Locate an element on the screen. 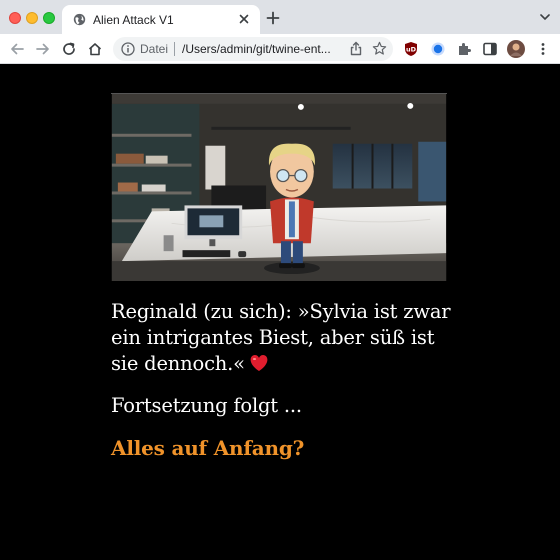 This screenshot has height=560, width=560. tab-title: Alien Attack V1 is located at coordinates (133, 20).